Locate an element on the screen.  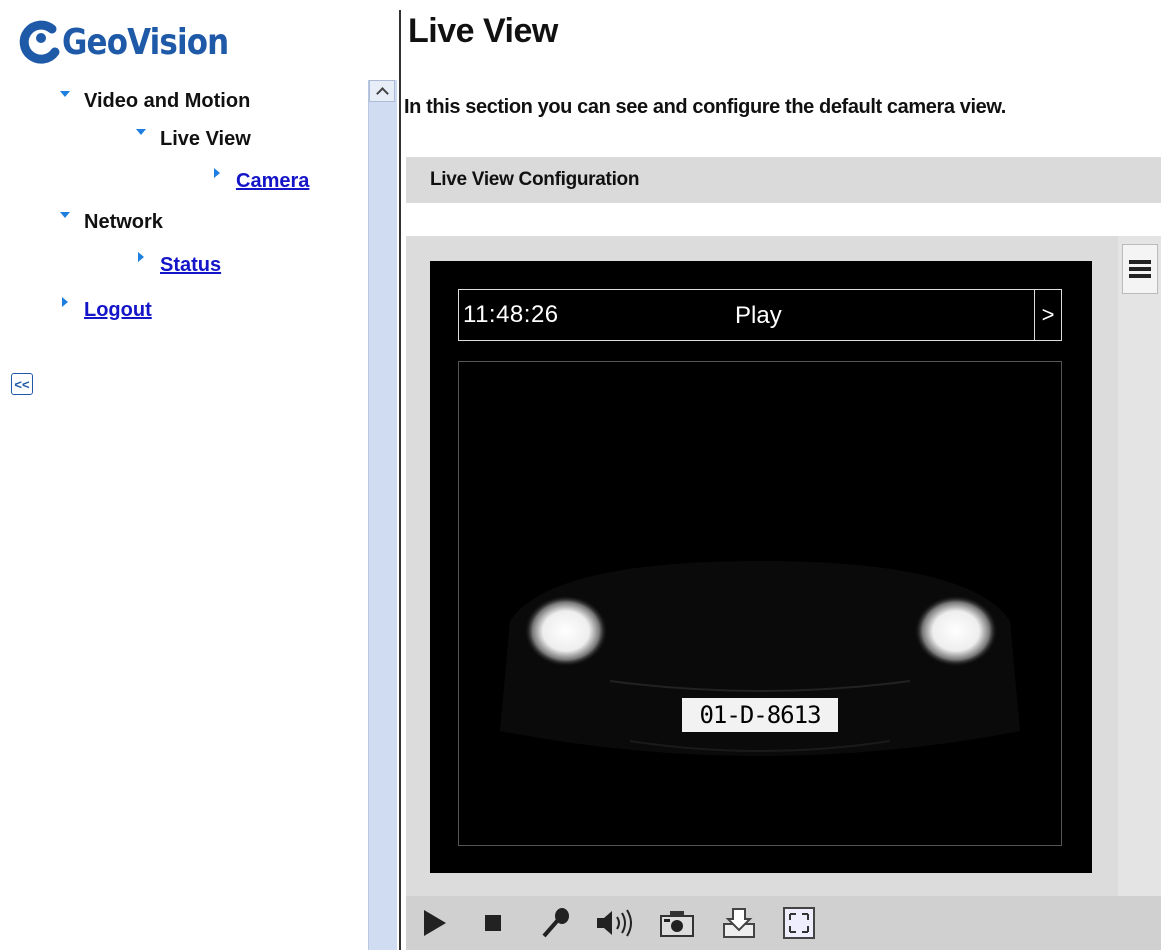
logo-mark-icon is located at coordinates (40, 42).